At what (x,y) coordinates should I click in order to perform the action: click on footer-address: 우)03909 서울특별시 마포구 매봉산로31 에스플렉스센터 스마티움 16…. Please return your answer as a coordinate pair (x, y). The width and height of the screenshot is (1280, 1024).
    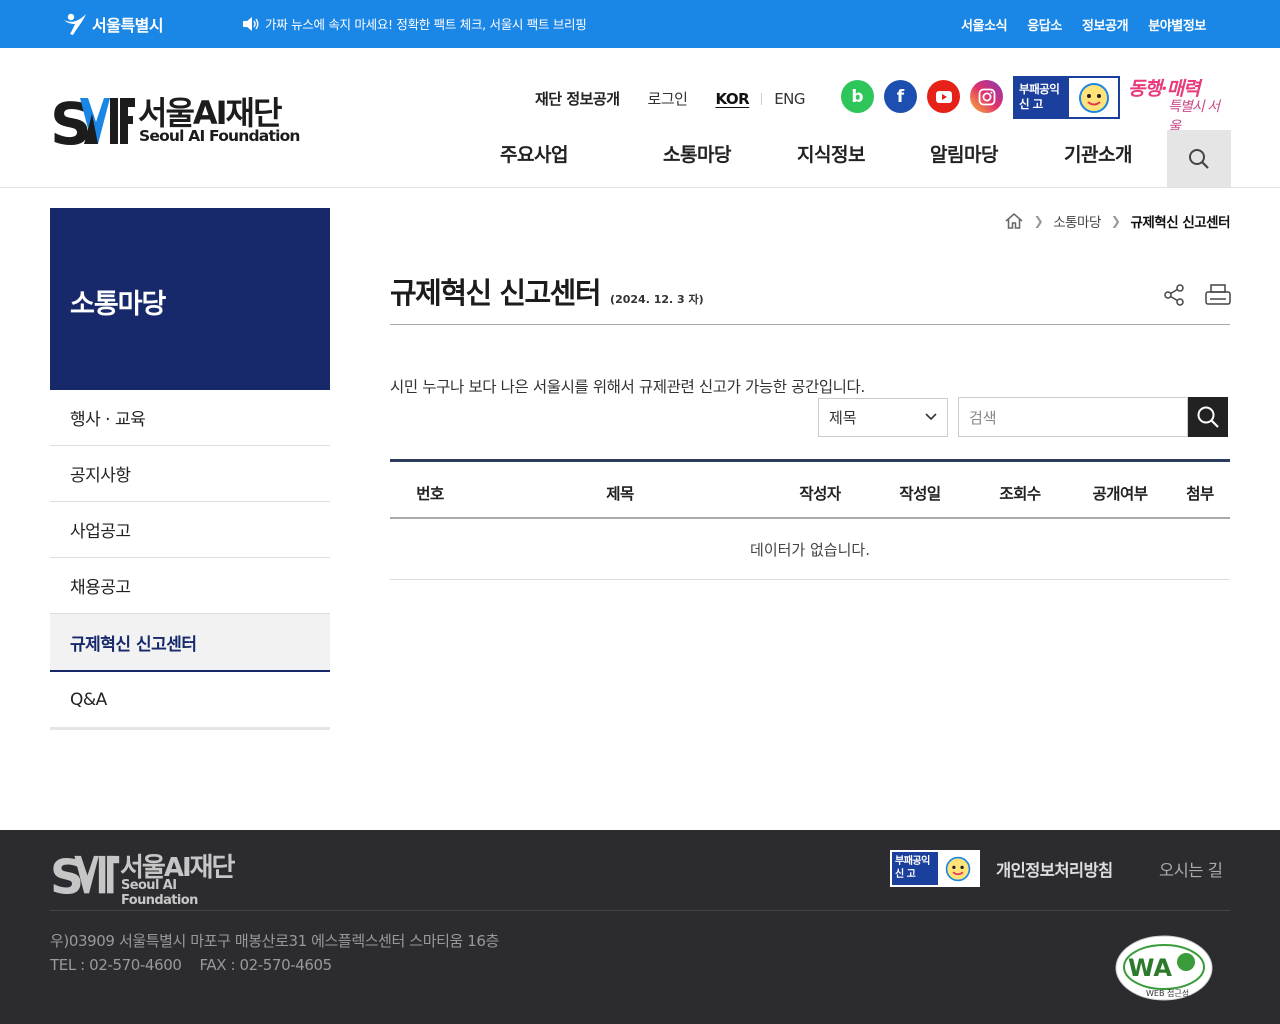
    Looking at the image, I should click on (274, 941).